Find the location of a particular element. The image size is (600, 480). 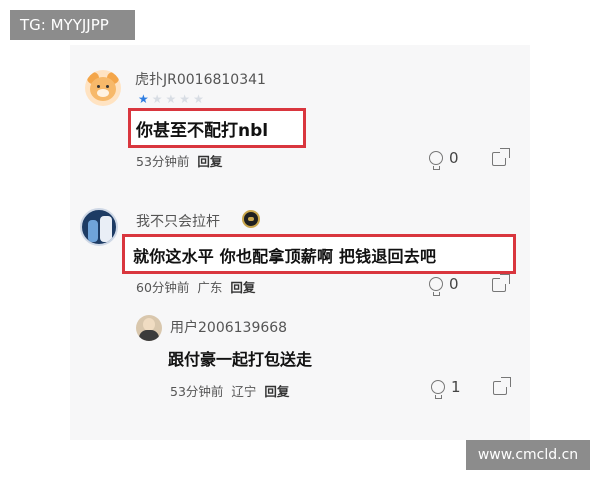

avatar-snout is located at coordinates (103, 93).